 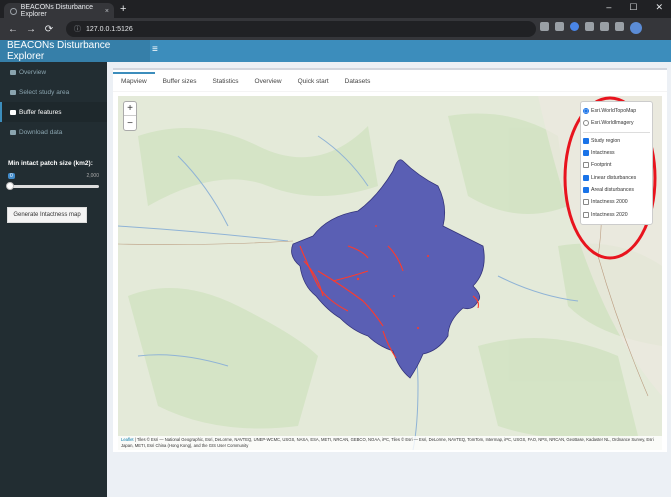 What do you see at coordinates (53, 72) in the screenshot?
I see `sidebar-item-overview: Overview` at bounding box center [53, 72].